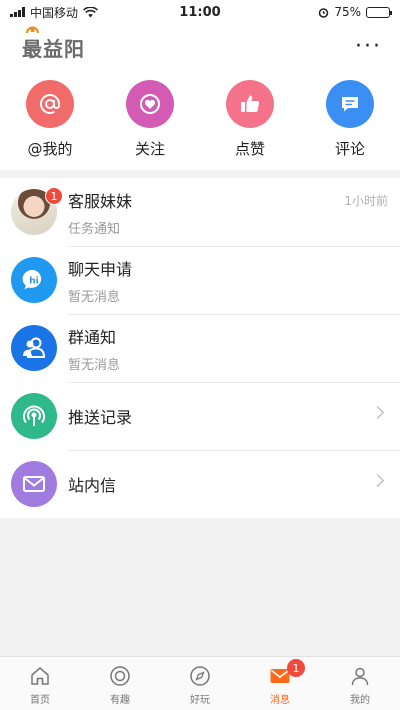 Image resolution: width=400 pixels, height=710 pixels. I want to click on tab-home: 首页, so click(40, 683).